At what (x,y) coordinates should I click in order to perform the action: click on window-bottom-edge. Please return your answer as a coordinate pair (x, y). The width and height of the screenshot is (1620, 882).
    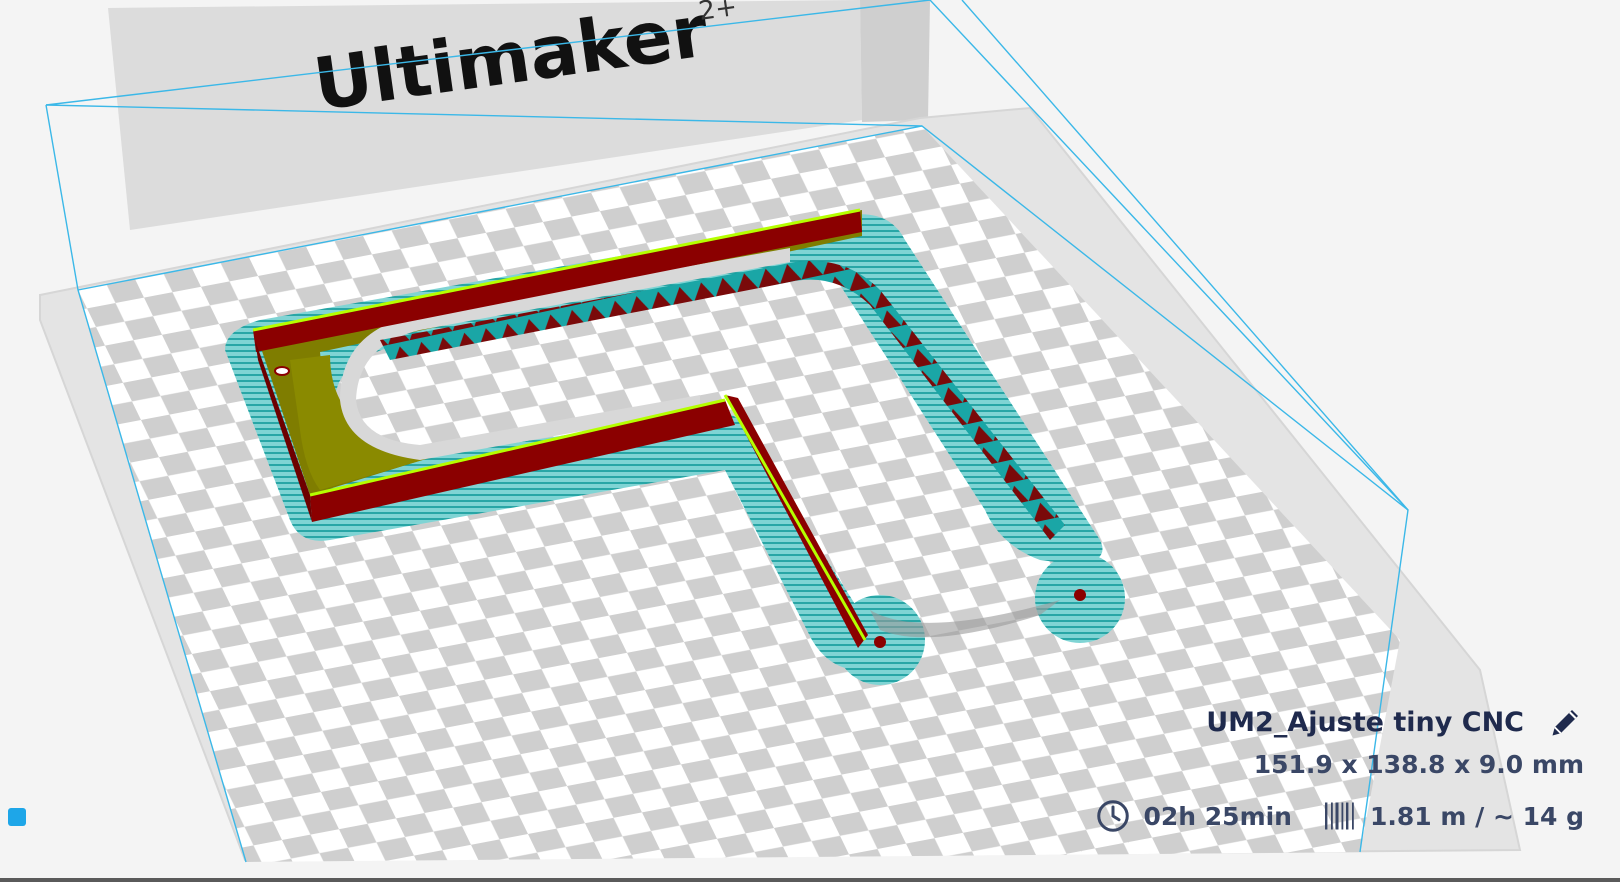
    Looking at the image, I should click on (810, 880).